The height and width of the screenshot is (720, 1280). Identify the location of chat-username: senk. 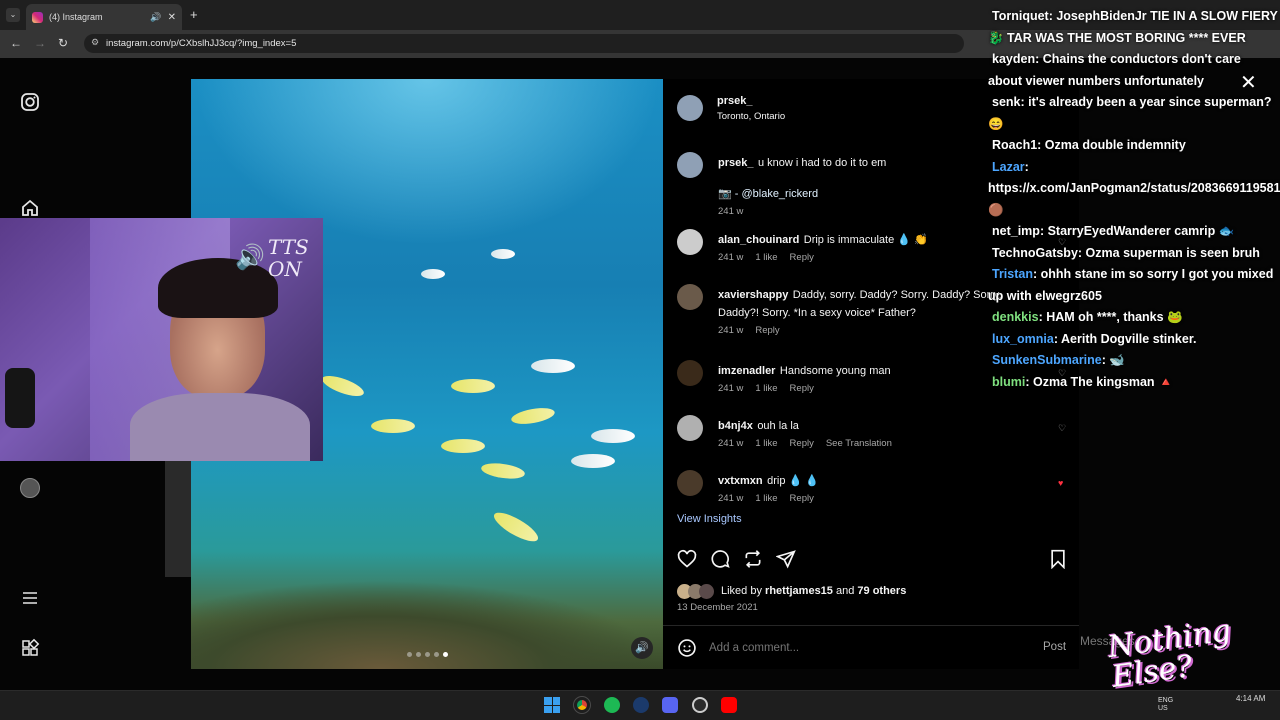
(1004, 102).